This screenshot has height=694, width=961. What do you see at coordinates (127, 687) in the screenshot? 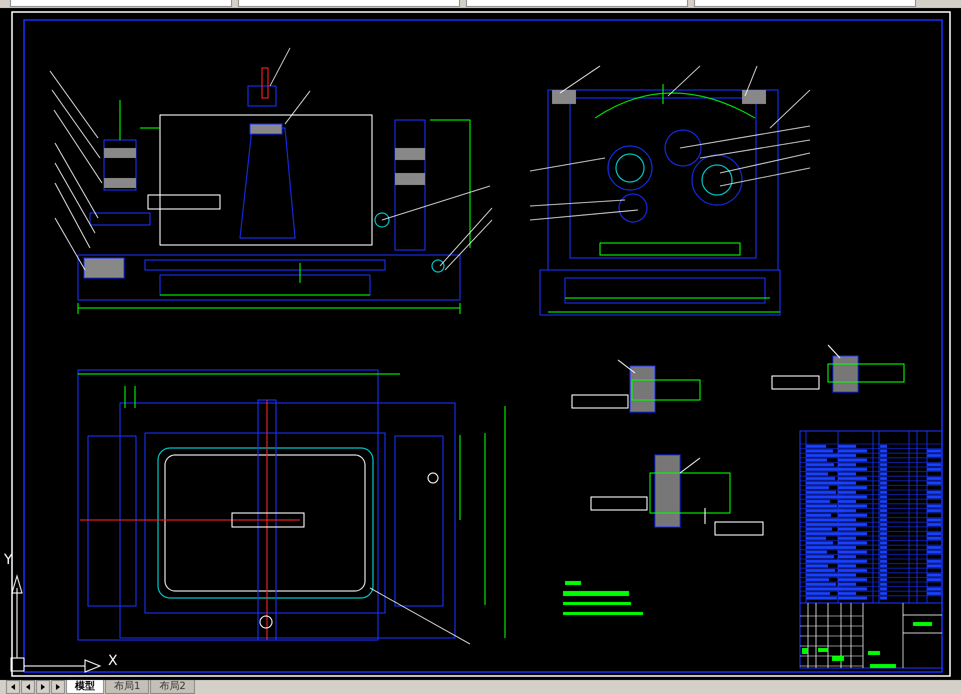
I see `layout-tab: 布局1` at bounding box center [127, 687].